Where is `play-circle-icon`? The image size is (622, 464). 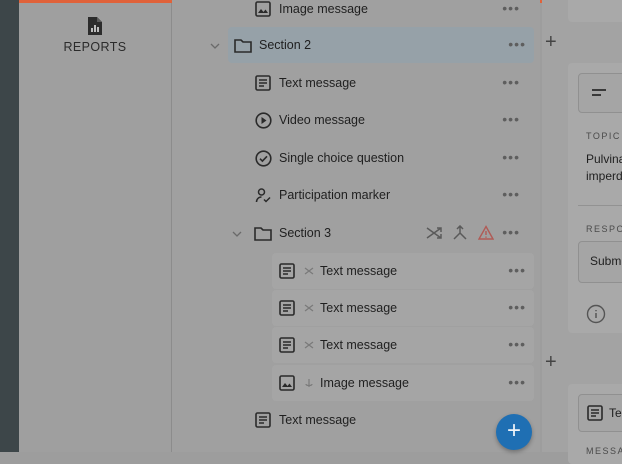
play-circle-icon is located at coordinates (263, 120).